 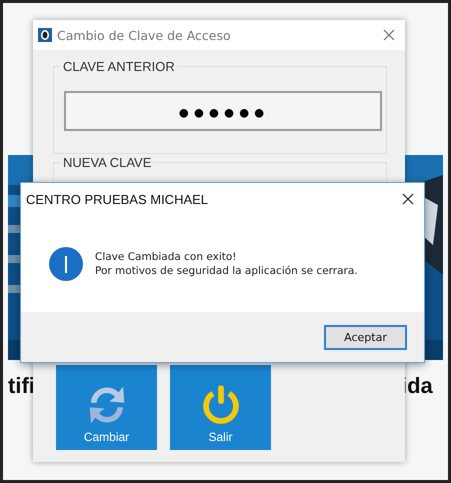 What do you see at coordinates (66, 263) in the screenshot?
I see `info-icon` at bounding box center [66, 263].